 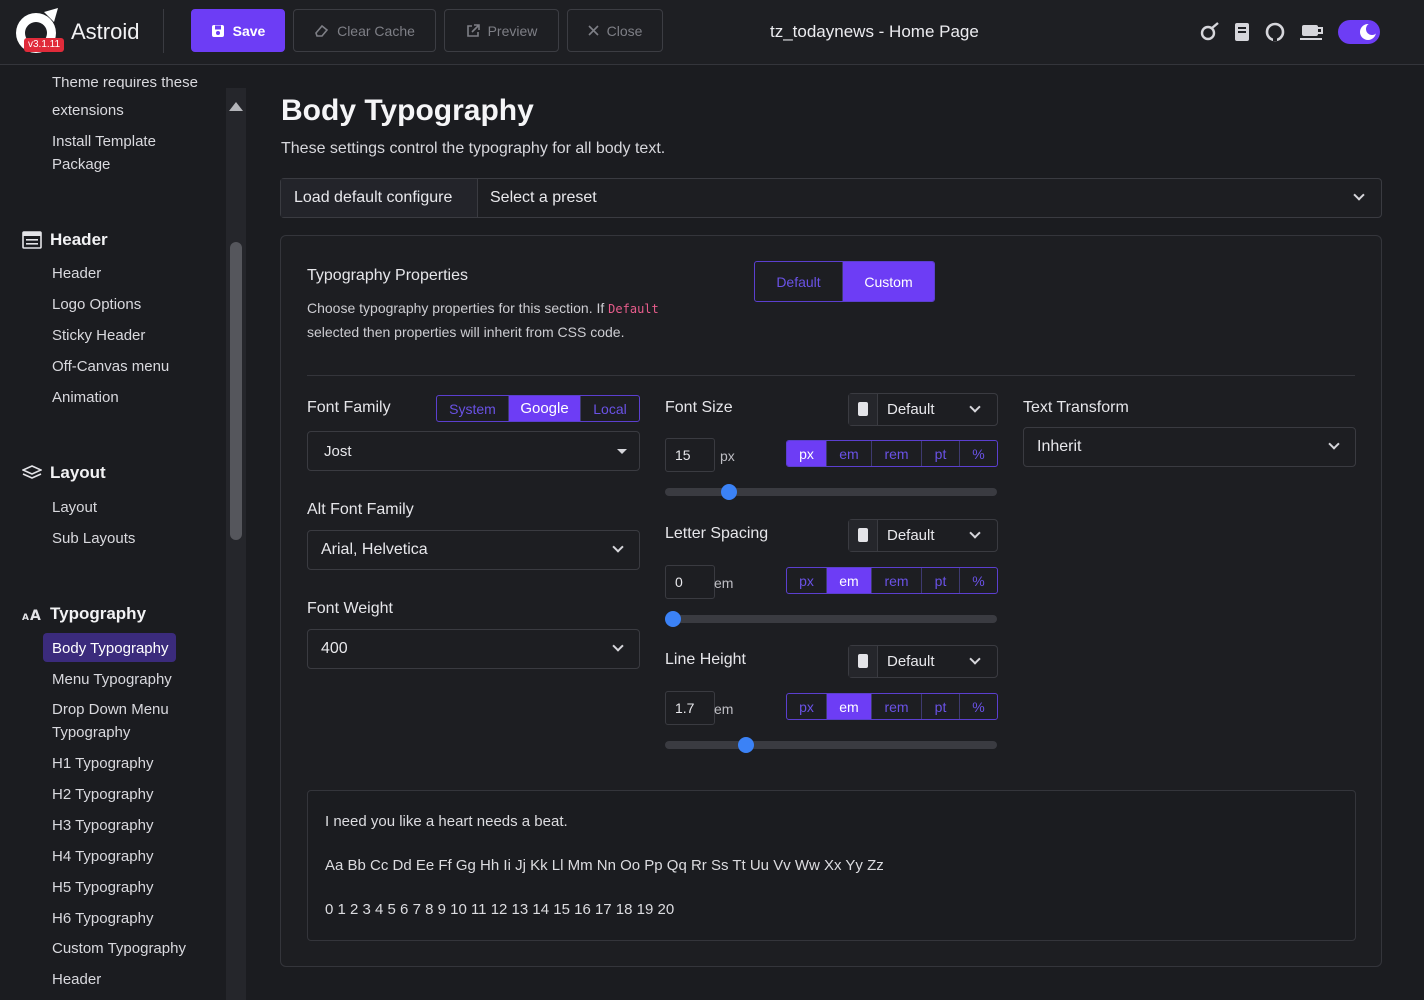 I want to click on line-height-device-select: Default, so click(x=923, y=661).